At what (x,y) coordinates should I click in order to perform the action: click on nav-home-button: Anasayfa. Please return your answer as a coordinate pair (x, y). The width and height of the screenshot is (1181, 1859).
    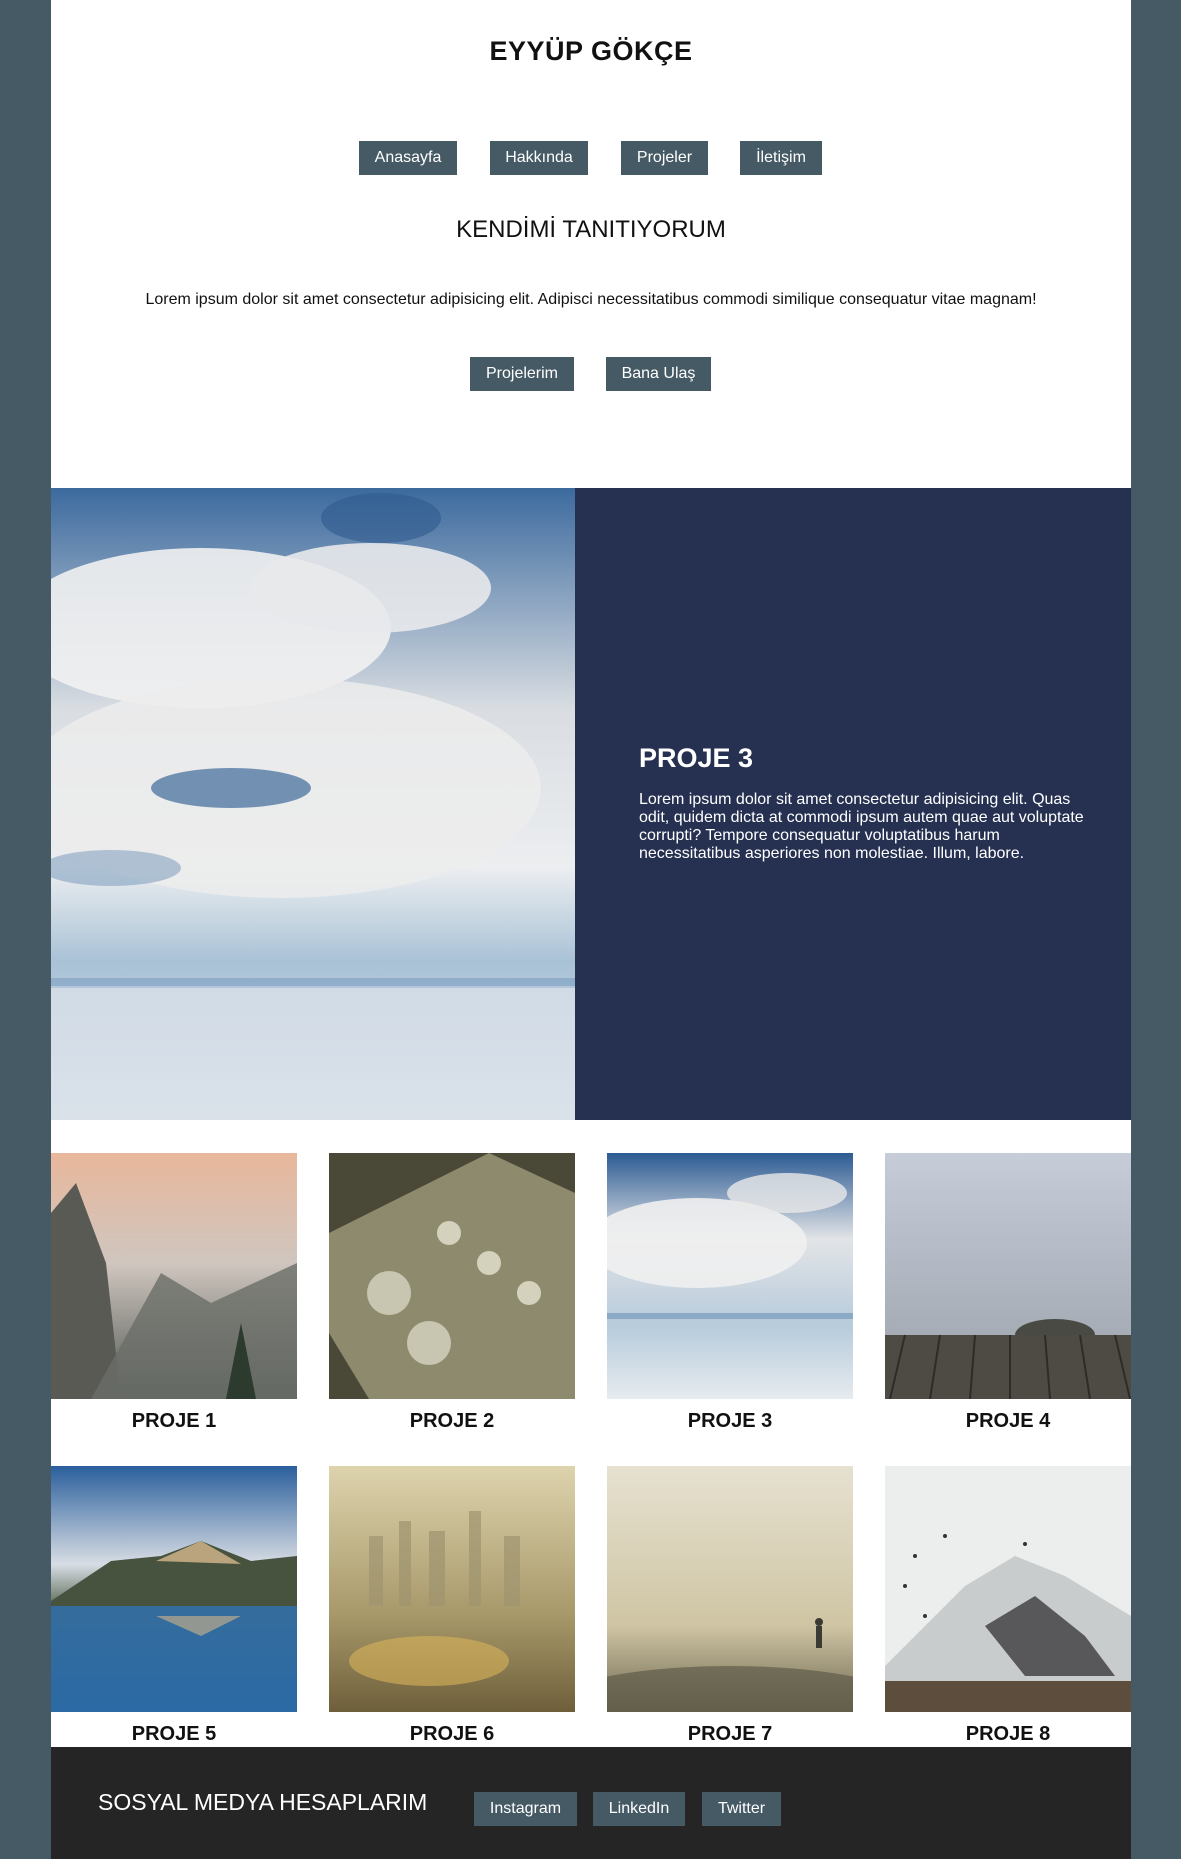
    Looking at the image, I should click on (408, 158).